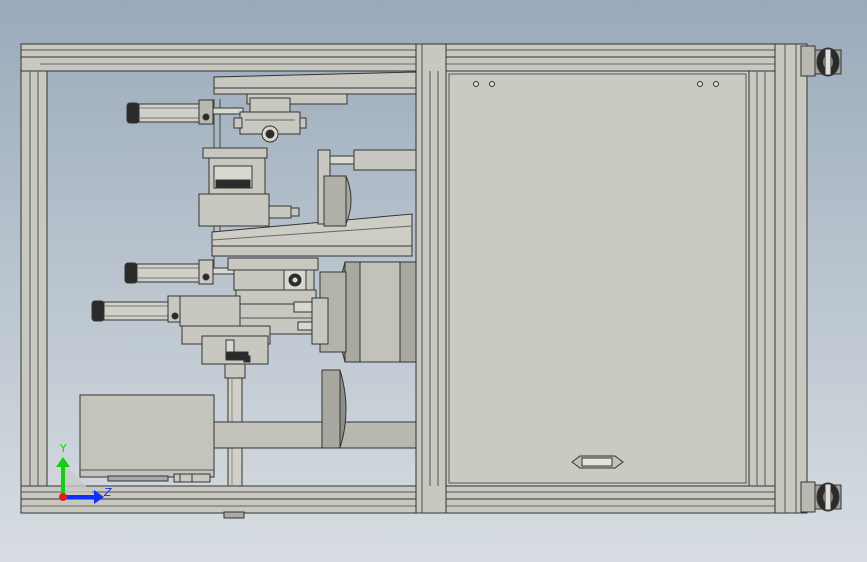 The image size is (867, 562). What do you see at coordinates (79, 497) in the screenshot?
I see `triad-z-axis` at bounding box center [79, 497].